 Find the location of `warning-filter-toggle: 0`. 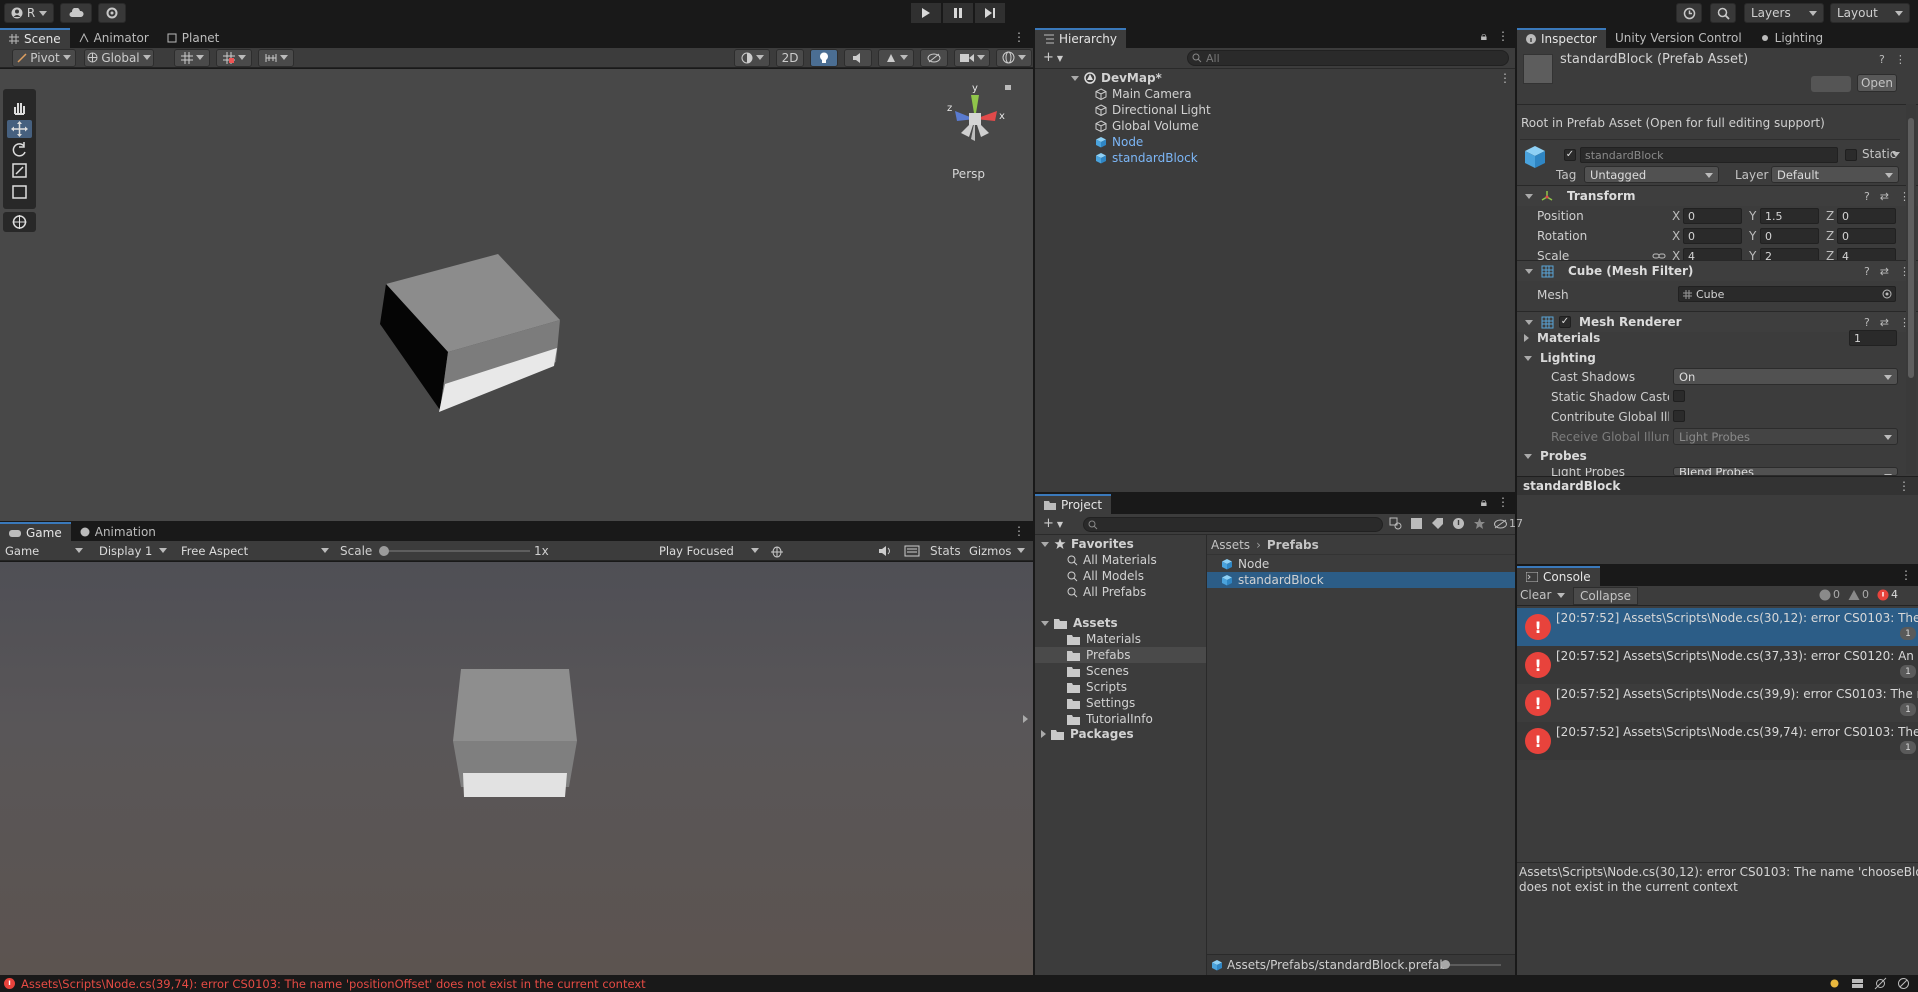

warning-filter-toggle: 0 is located at coordinates (1858, 594).